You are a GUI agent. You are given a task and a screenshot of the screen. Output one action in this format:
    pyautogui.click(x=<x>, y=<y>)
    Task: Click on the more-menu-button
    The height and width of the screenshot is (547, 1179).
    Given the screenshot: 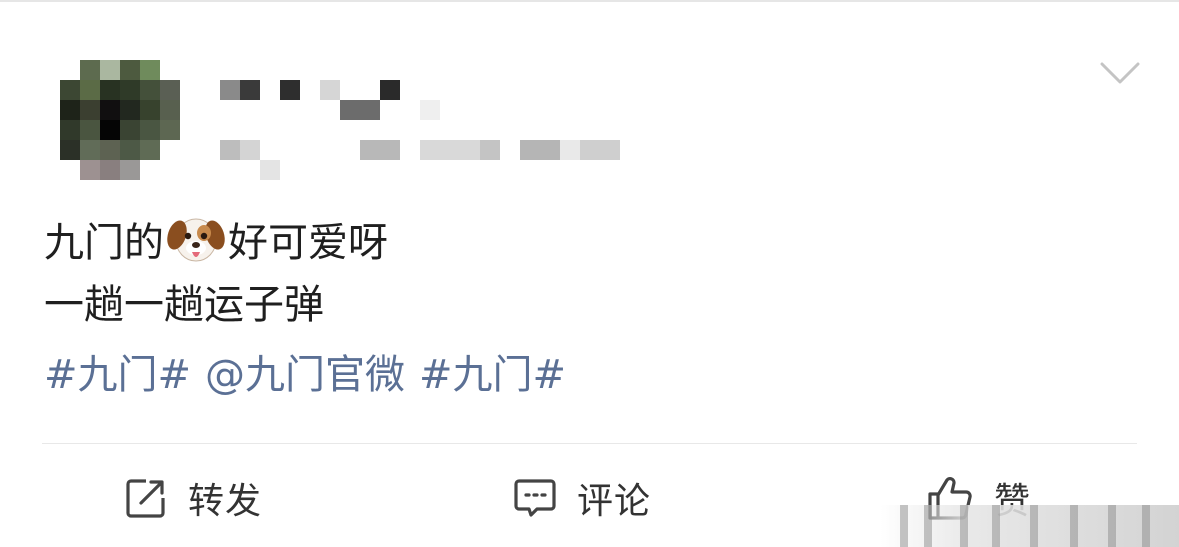 What is the action you would take?
    pyautogui.click(x=1120, y=73)
    